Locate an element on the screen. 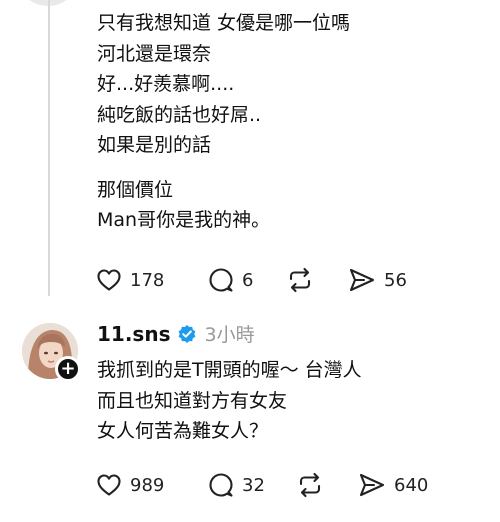 This screenshot has height=522, width=500. post2-text: 我抓到的是T開頭的喔～ 台灣人 而且也知道對方有女友 女人何苦為難女人？ is located at coordinates (292, 401).